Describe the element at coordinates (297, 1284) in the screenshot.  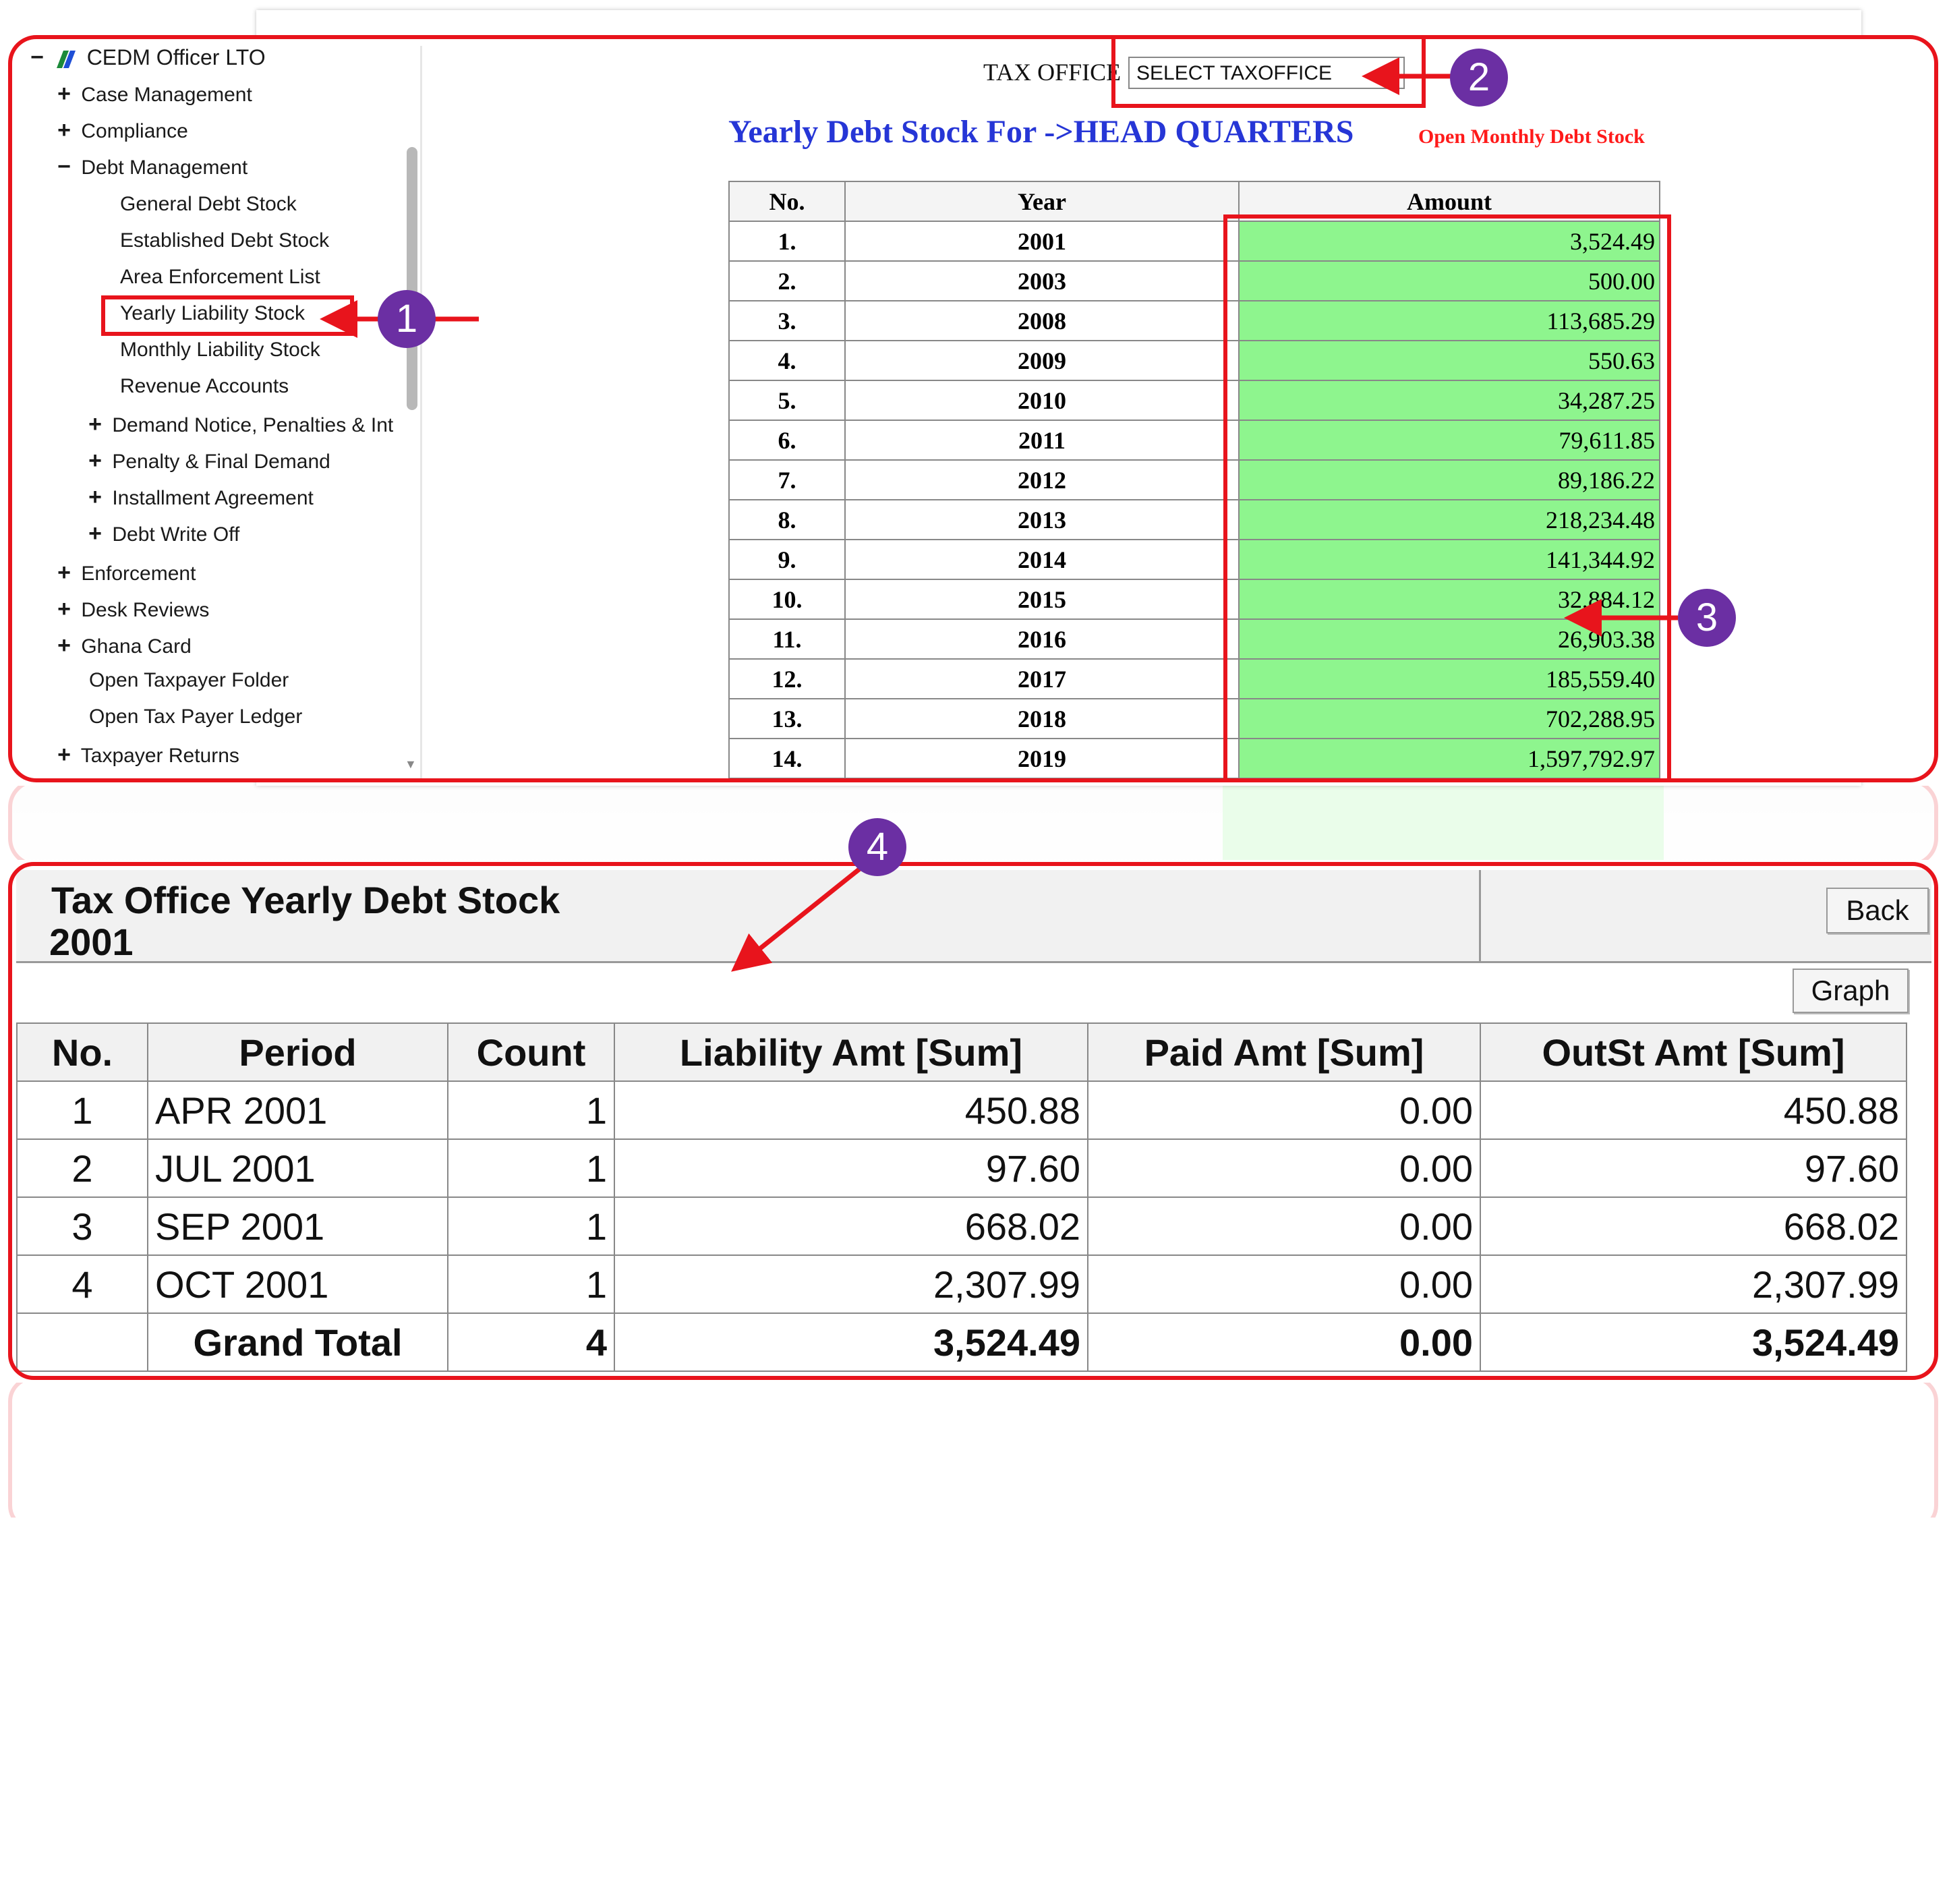
I see `row-period: OCT 2001` at that location.